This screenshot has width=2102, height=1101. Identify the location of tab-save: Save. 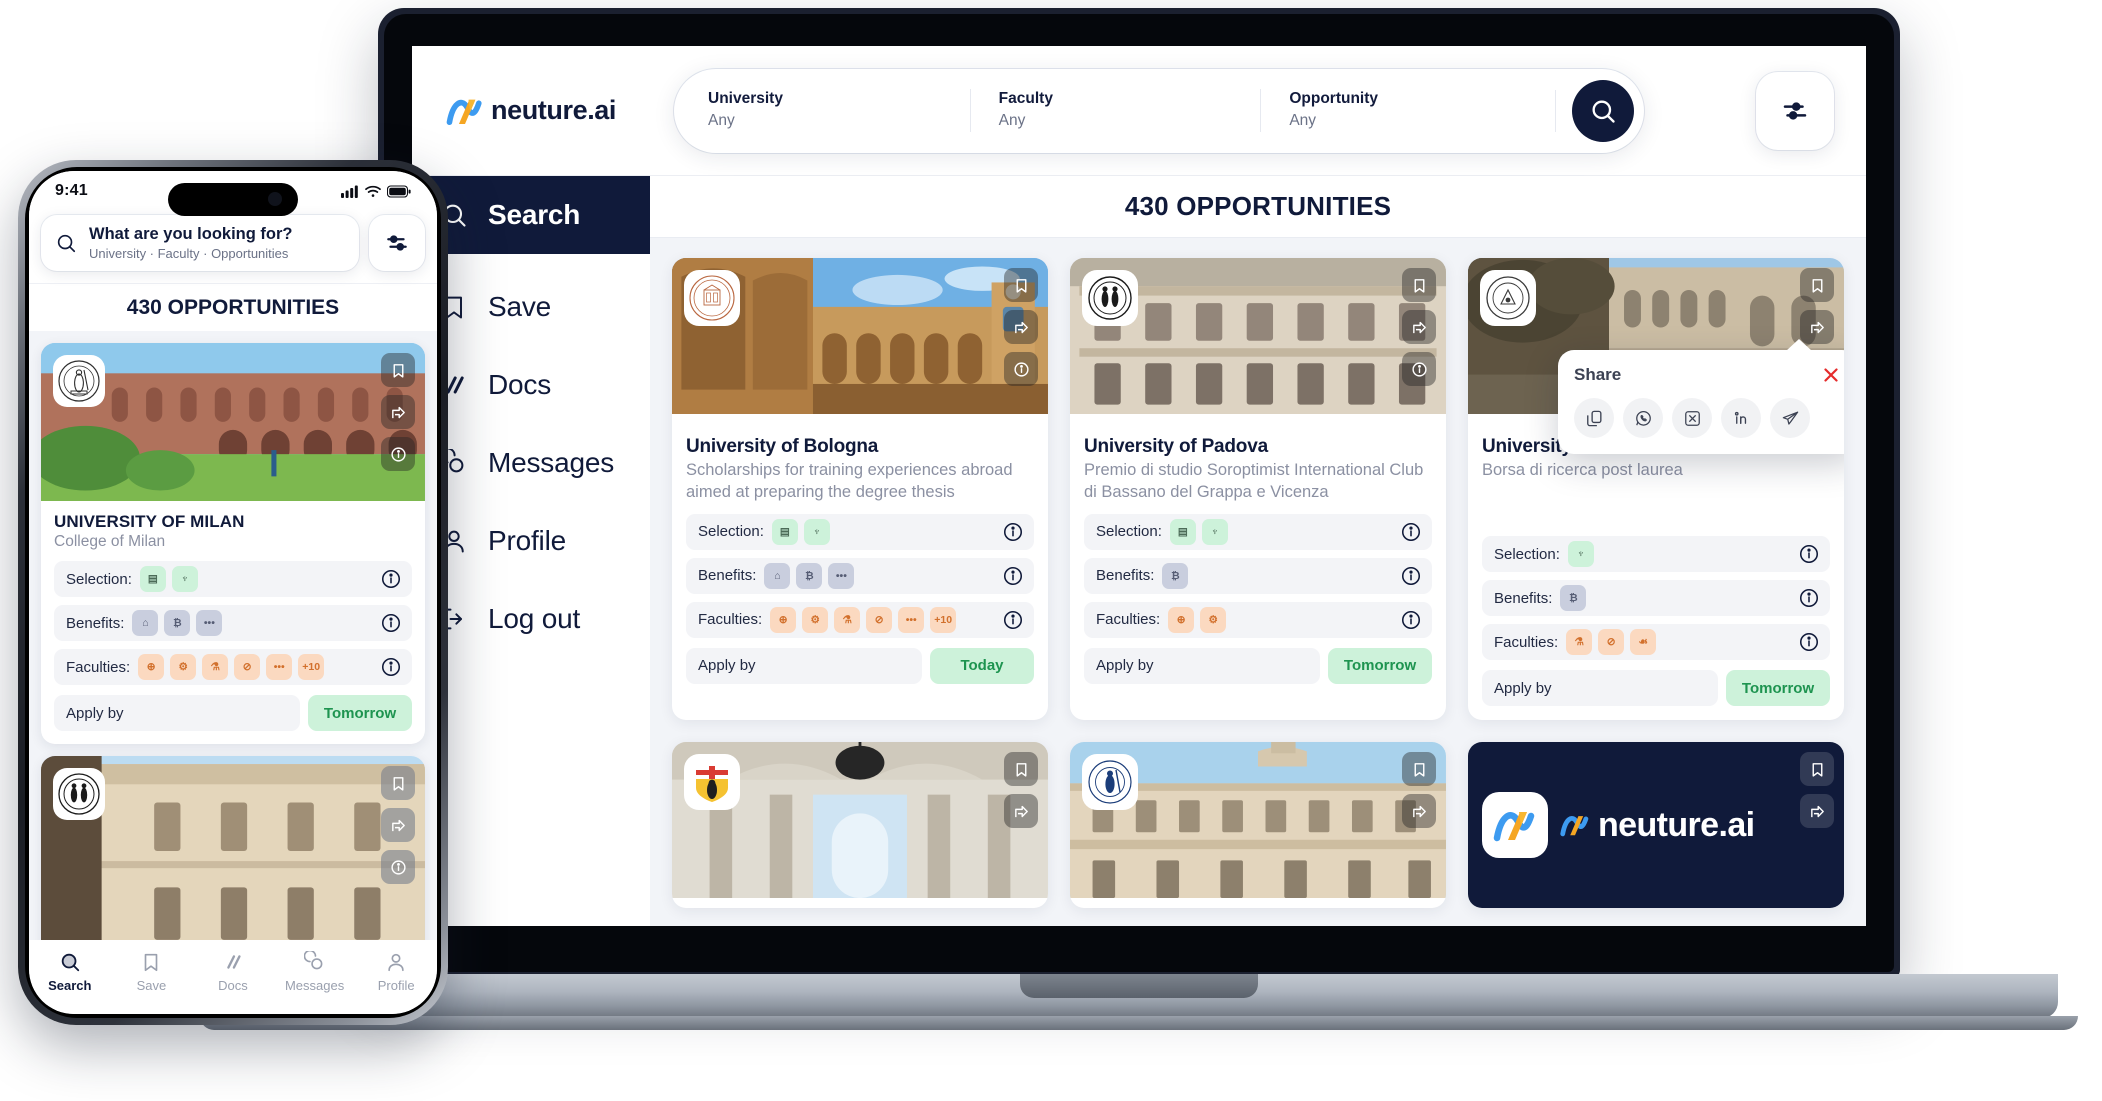
(151, 972).